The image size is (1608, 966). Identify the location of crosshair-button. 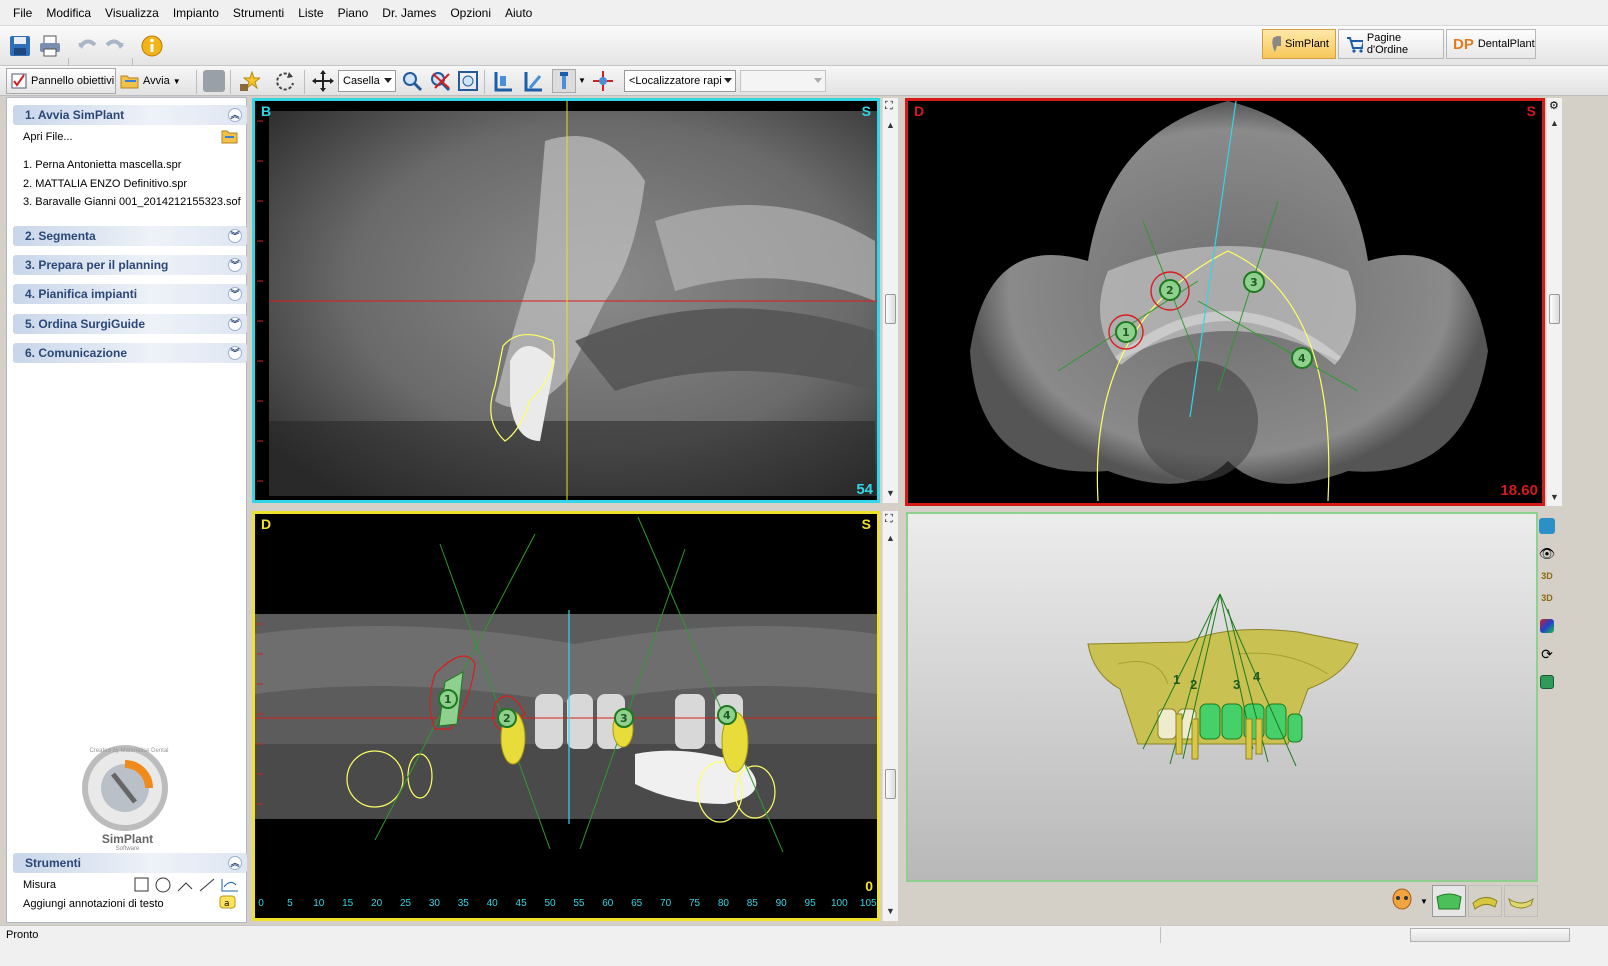
(603, 81).